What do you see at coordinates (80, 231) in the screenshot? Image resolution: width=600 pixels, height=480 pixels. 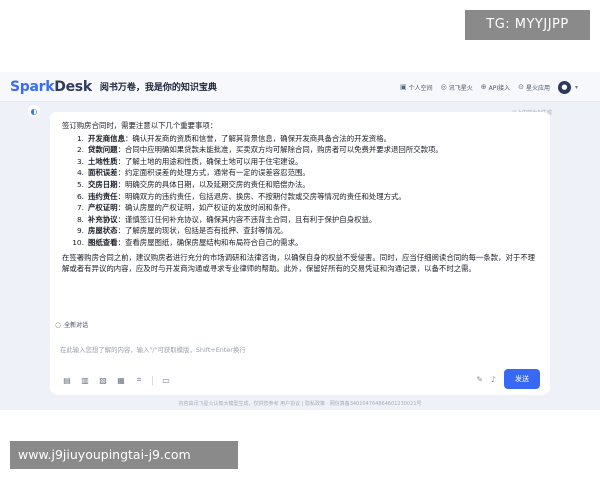 I see `item-number: 9.` at bounding box center [80, 231].